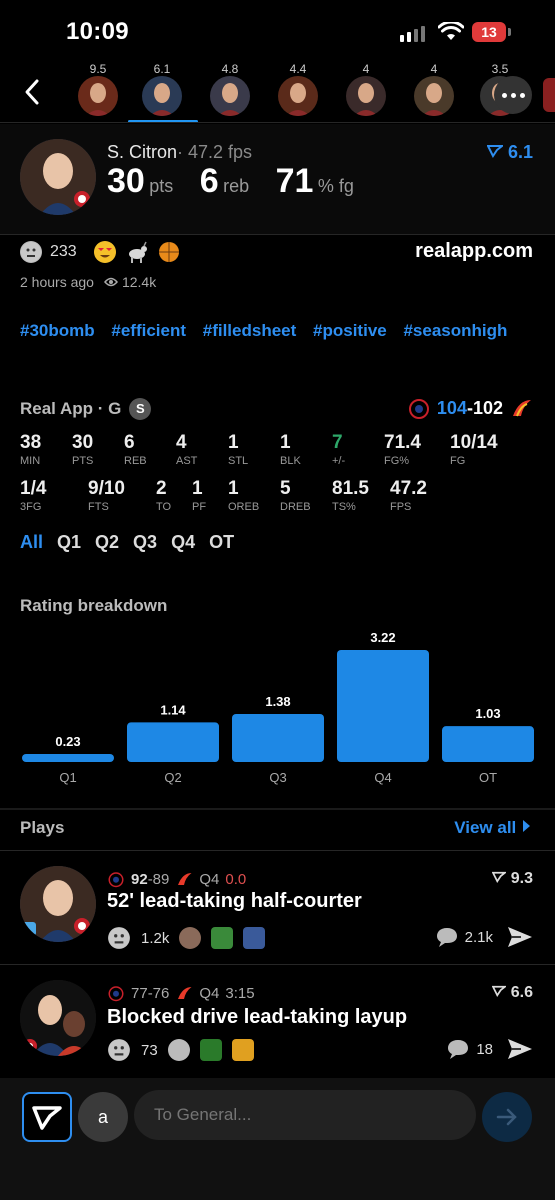 The height and width of the screenshot is (1200, 555). What do you see at coordinates (455, 331) in the screenshot?
I see `hashtag: #seasonhigh` at bounding box center [455, 331].